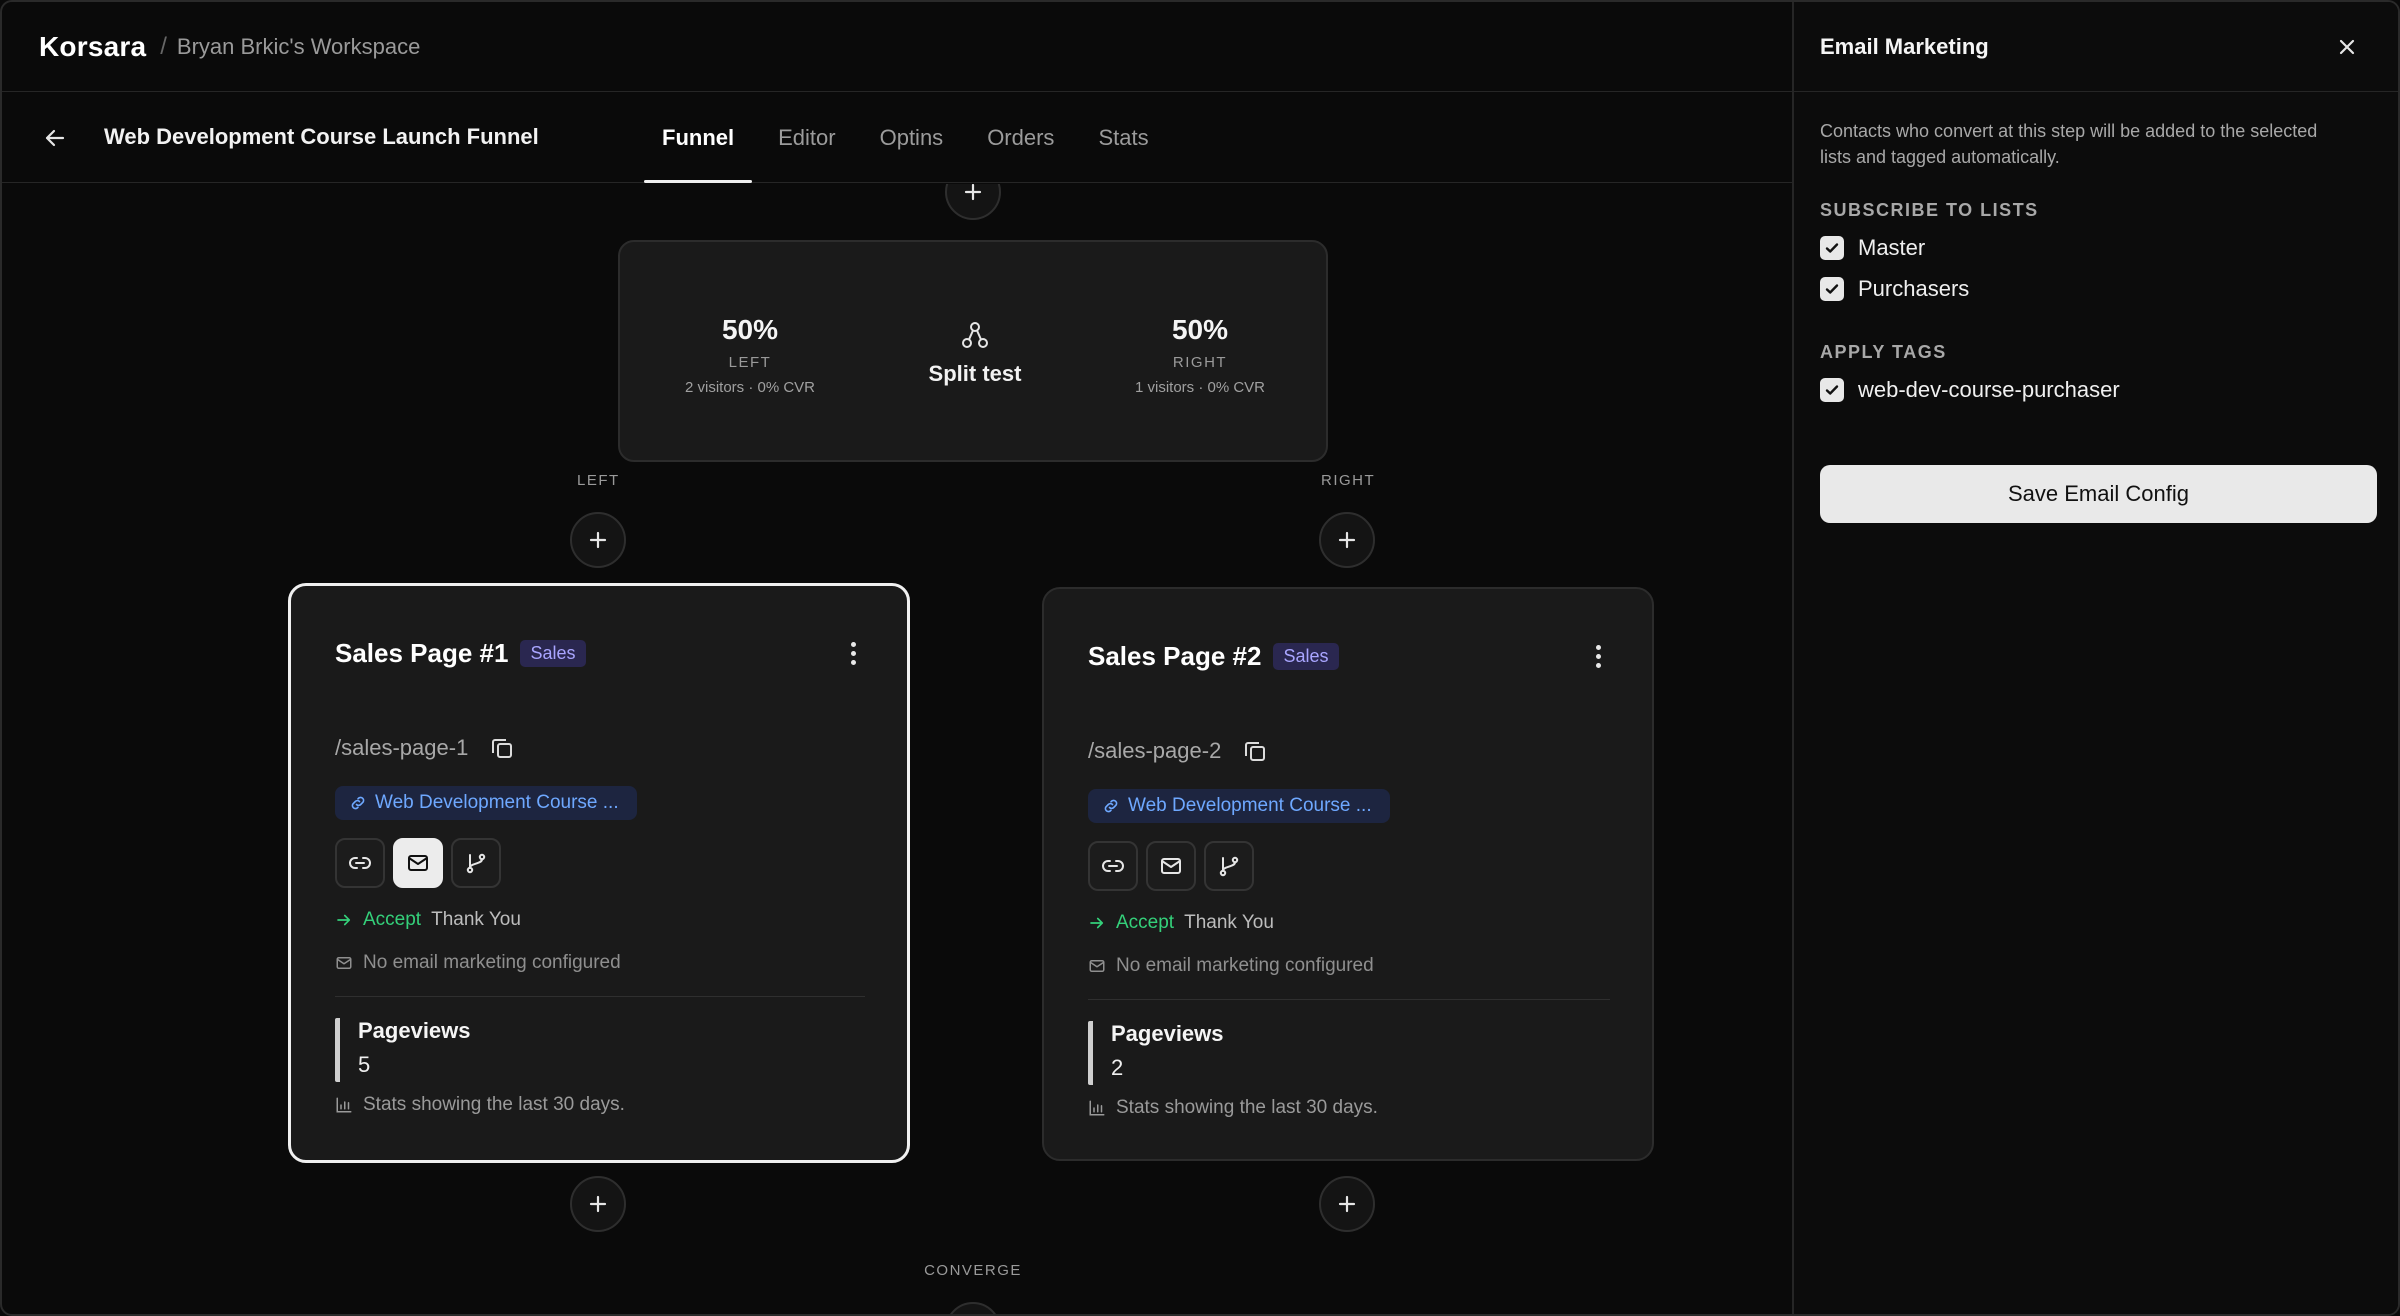 This screenshot has width=2400, height=1316. I want to click on mail-icon, so click(1097, 966).